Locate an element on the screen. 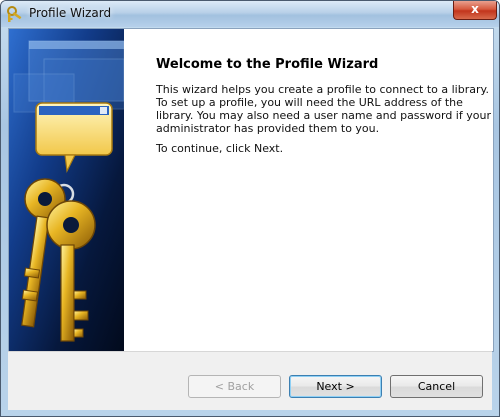 This screenshot has width=500, height=417. close-button: x is located at coordinates (475, 10).